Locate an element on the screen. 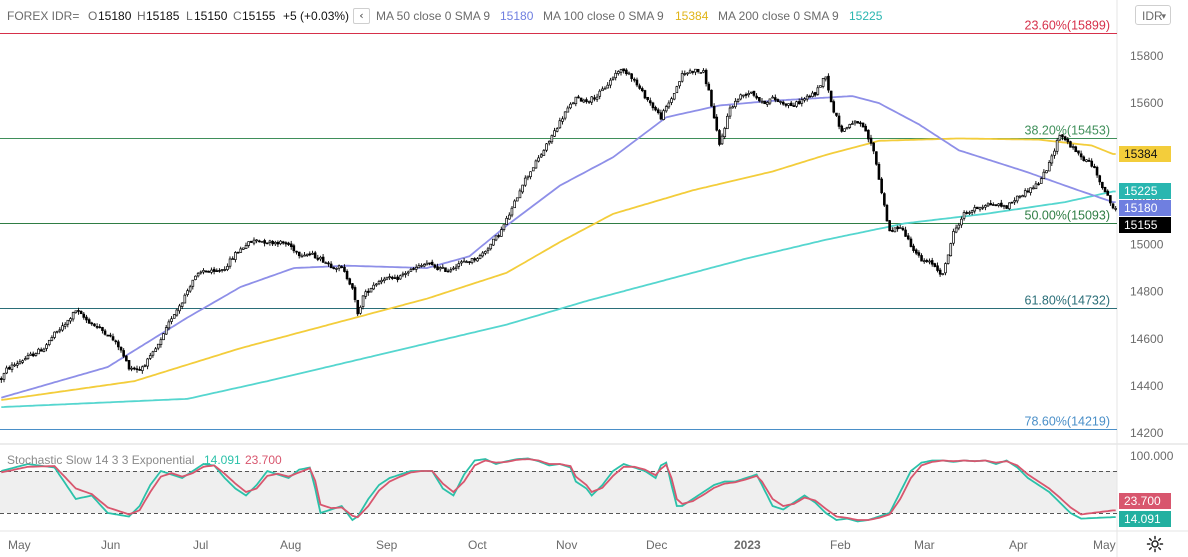 This screenshot has height=557, width=1188. time-tick-label: Dec is located at coordinates (656, 545).